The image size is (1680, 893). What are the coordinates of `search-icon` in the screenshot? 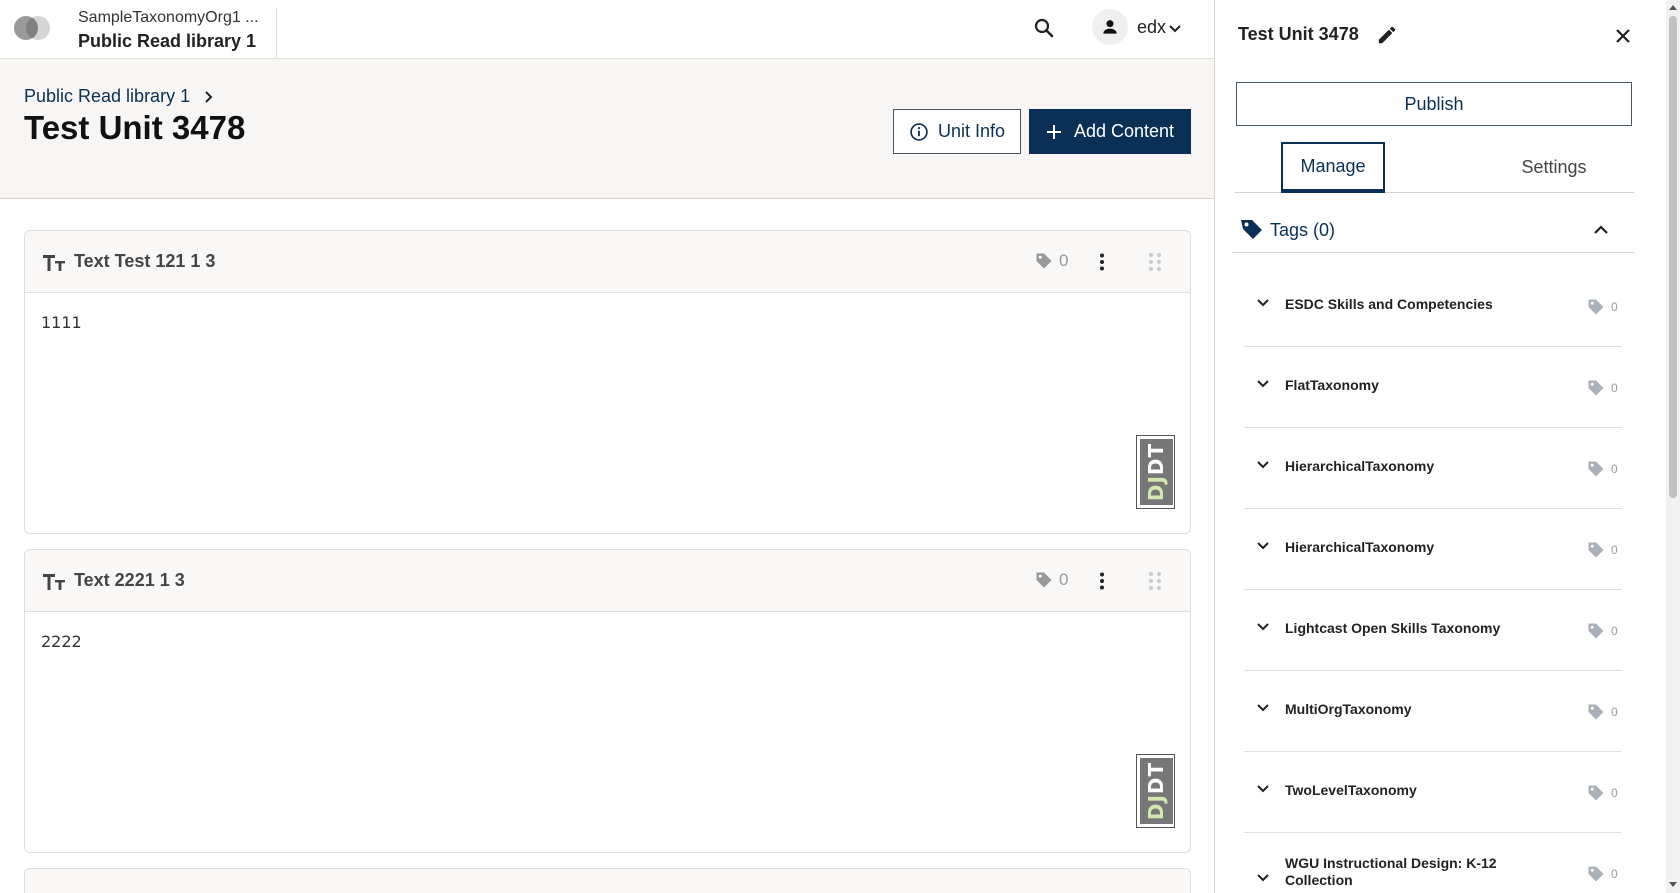 It's located at (1044, 28).